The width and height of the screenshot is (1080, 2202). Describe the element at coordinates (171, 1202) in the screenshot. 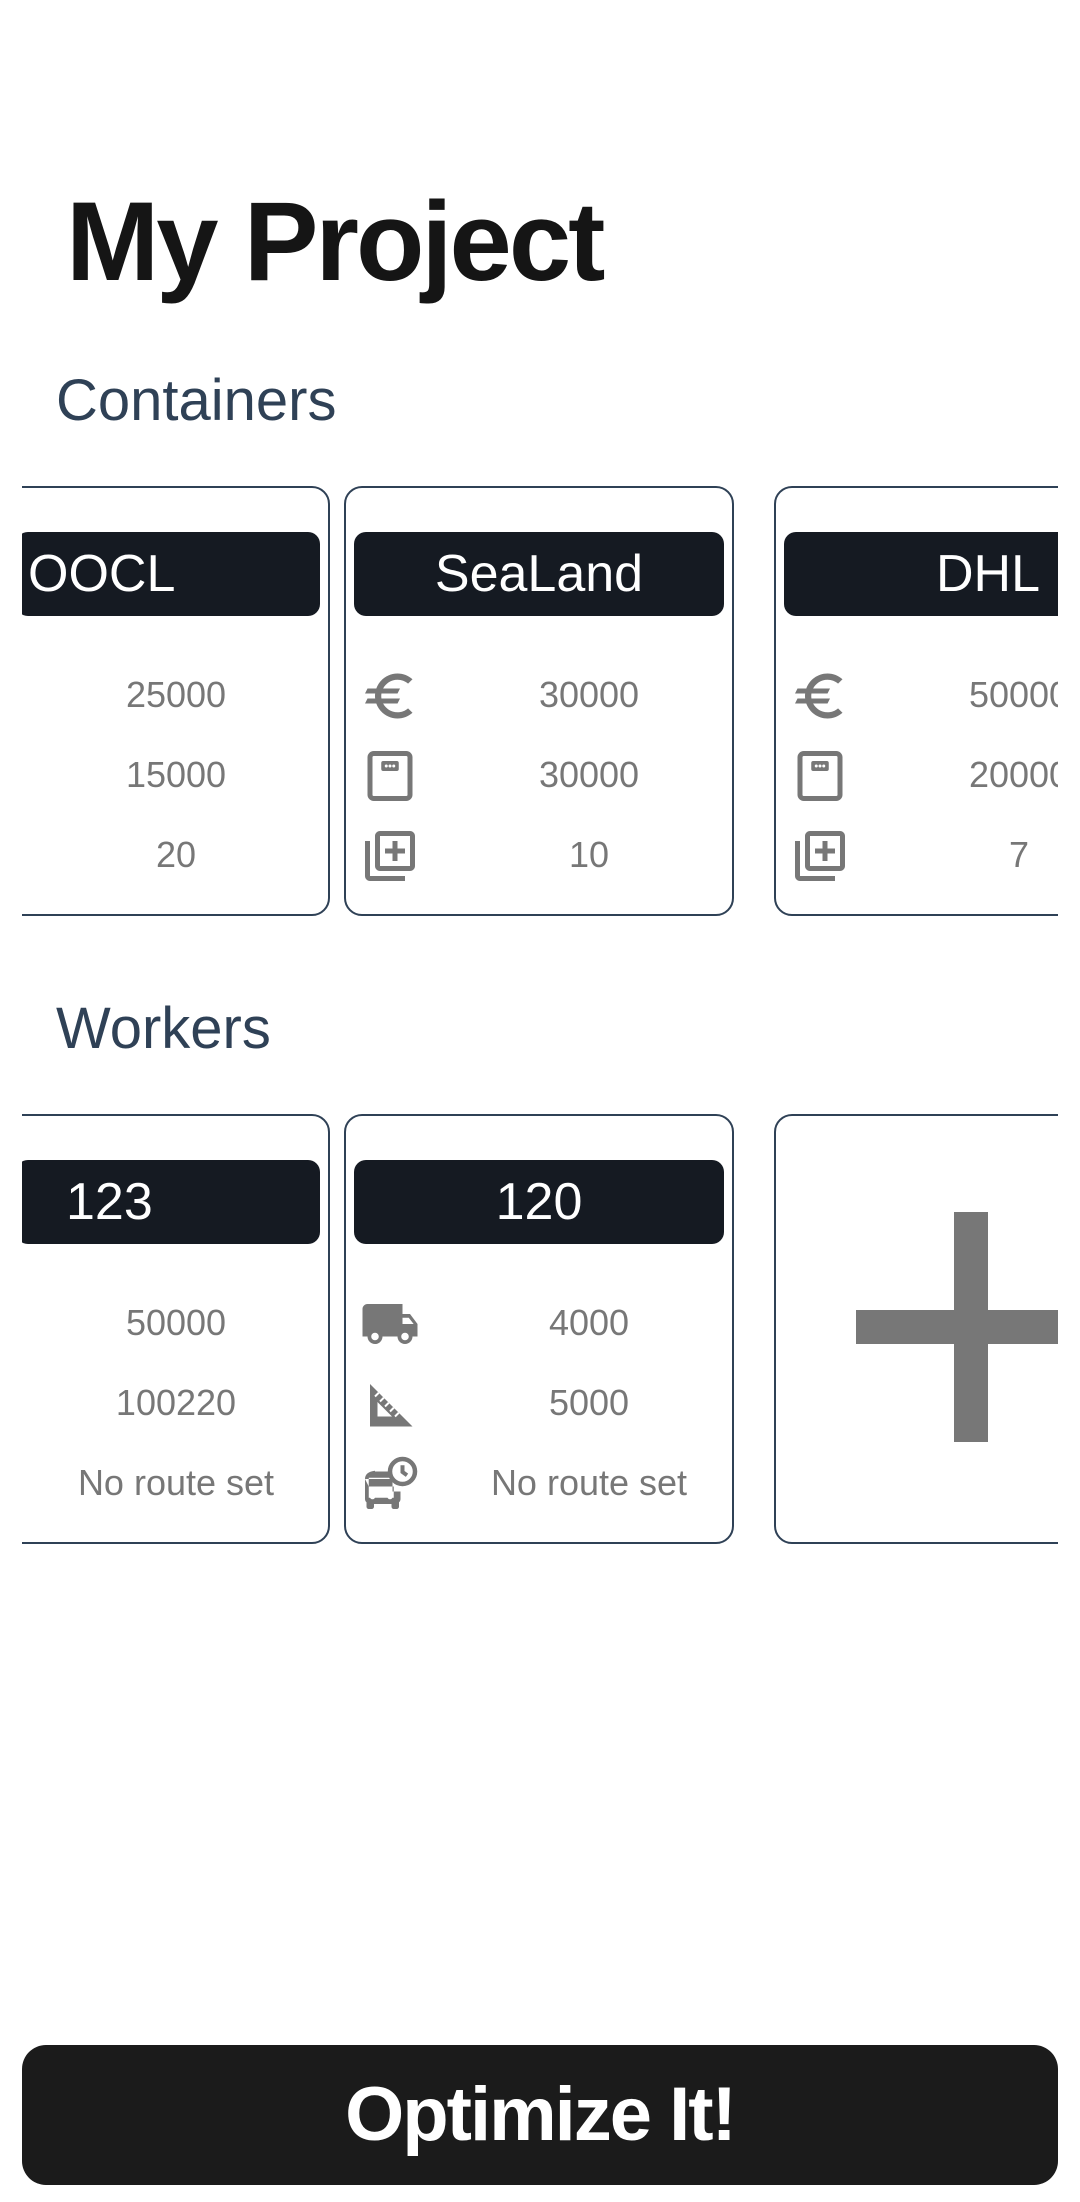

I see `worker-card-name: 123` at that location.